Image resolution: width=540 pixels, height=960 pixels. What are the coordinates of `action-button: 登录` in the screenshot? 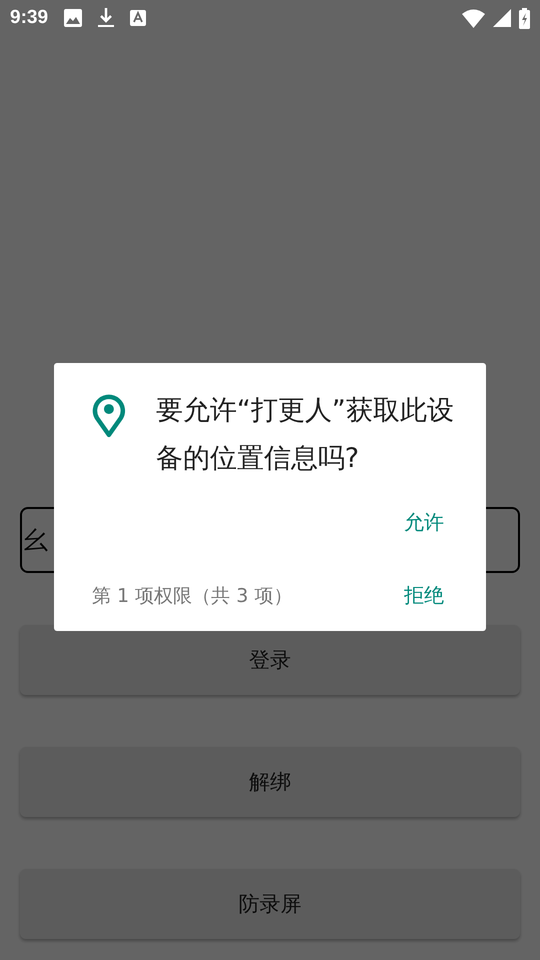 It's located at (270, 660).